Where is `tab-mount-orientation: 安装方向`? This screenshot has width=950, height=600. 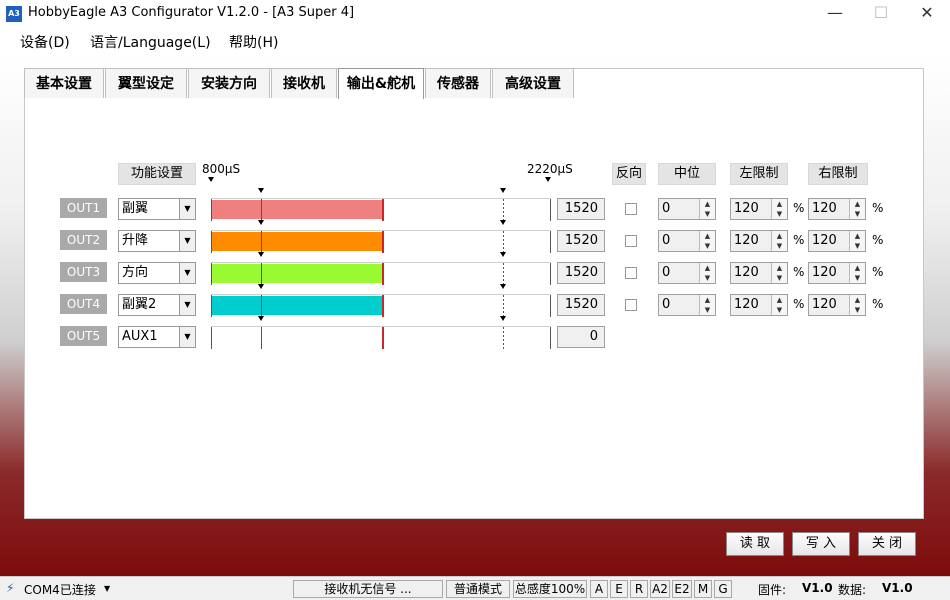
tab-mount-orientation: 安装方向 is located at coordinates (229, 83).